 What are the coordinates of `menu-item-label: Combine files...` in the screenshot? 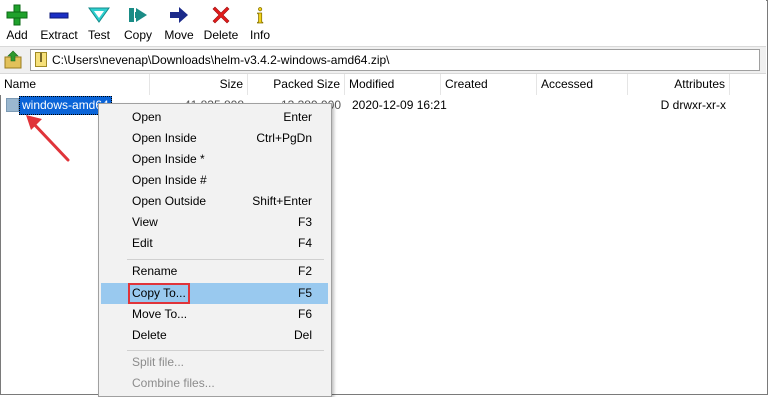 It's located at (173, 383).